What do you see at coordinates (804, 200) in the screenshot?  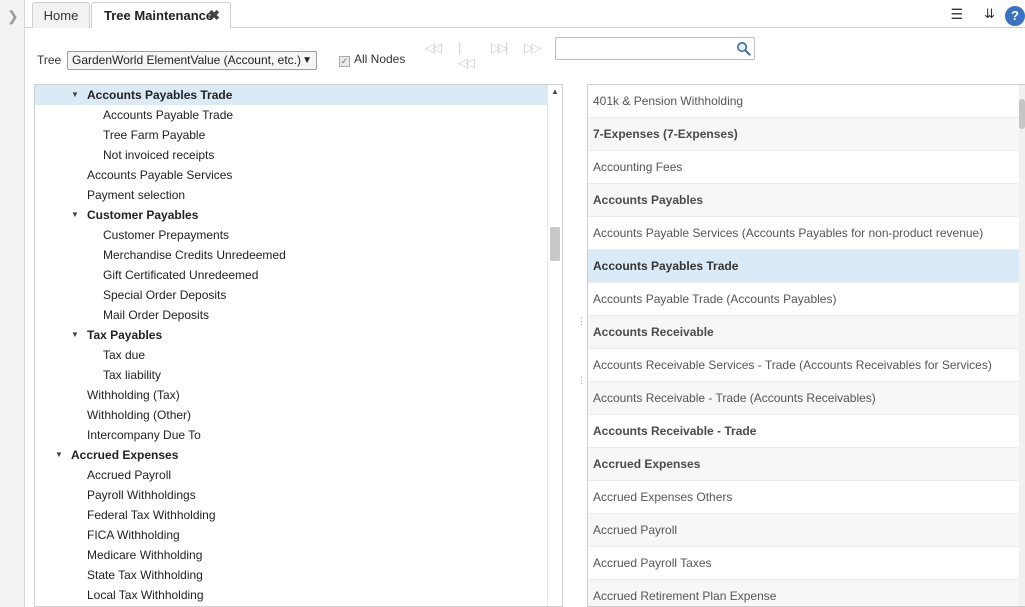 I see `list-item: Accounts Payables` at bounding box center [804, 200].